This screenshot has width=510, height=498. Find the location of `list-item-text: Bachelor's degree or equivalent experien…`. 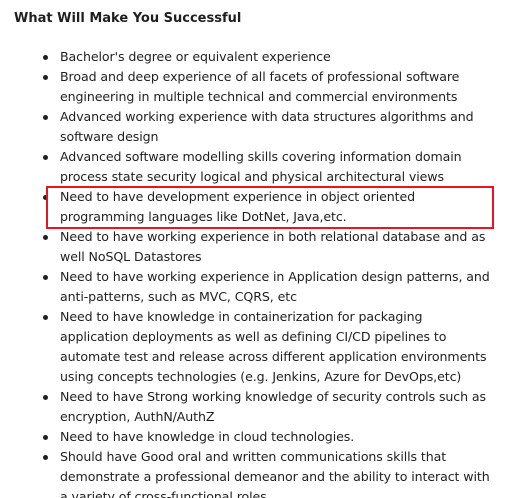

list-item-text: Bachelor's degree or equivalent experien… is located at coordinates (195, 56).